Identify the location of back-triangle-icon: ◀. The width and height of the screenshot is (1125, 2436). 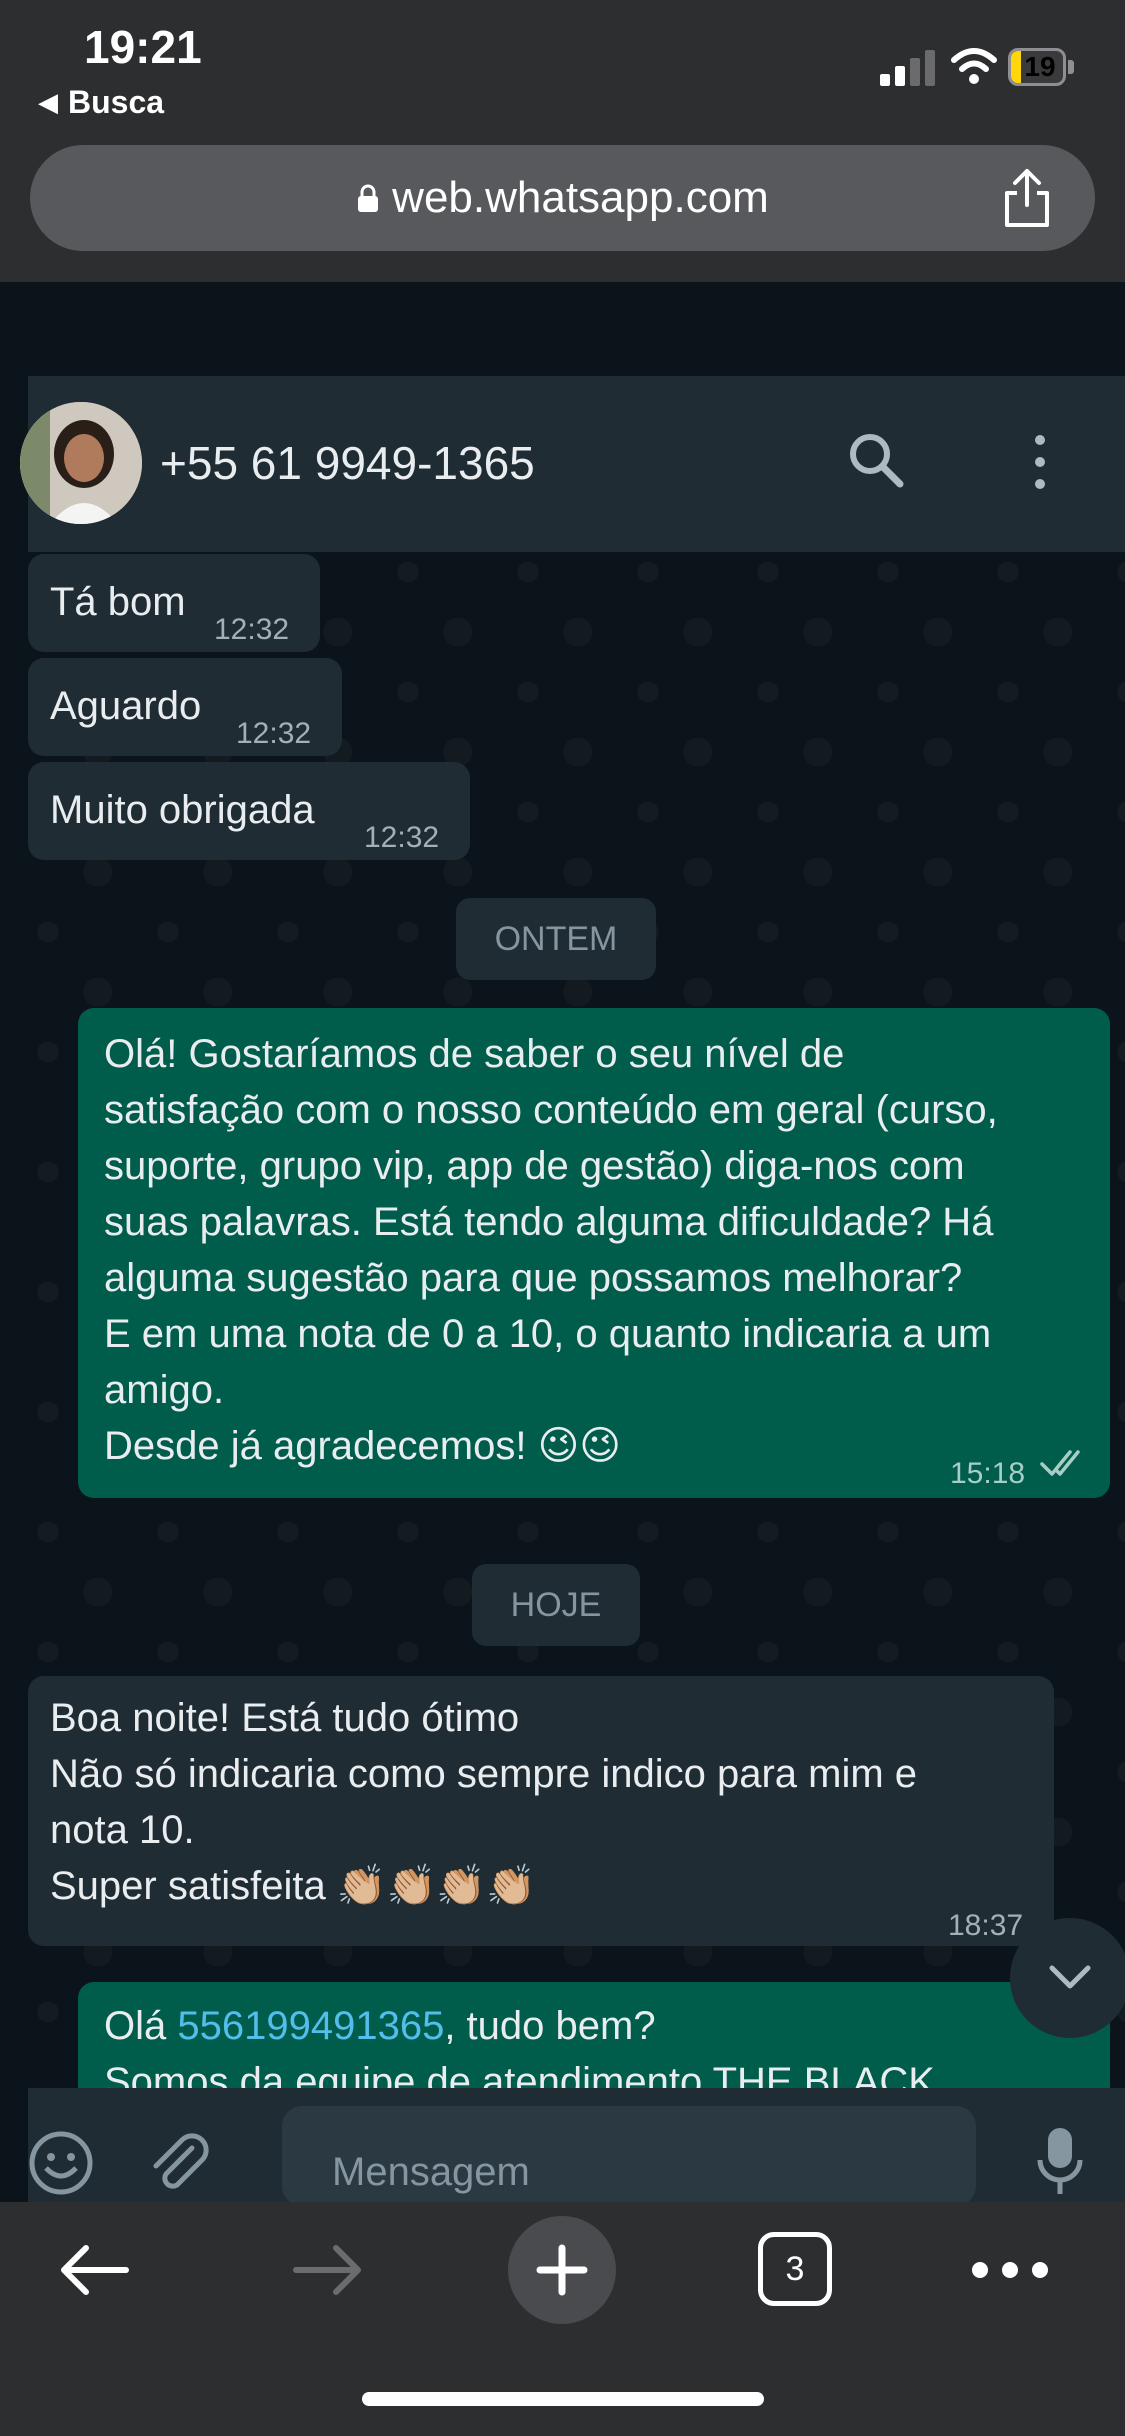
(48, 102).